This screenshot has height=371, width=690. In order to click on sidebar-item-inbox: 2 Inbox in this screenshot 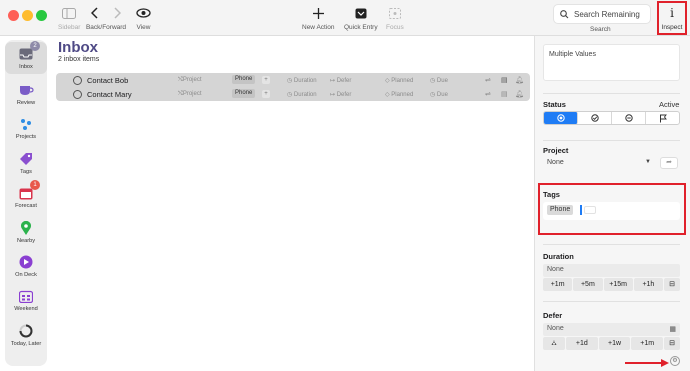, I will do `click(26, 57)`.